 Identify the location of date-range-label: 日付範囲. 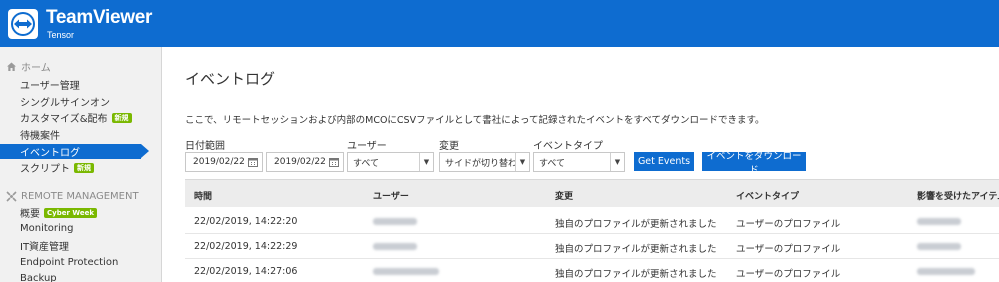
(205, 146).